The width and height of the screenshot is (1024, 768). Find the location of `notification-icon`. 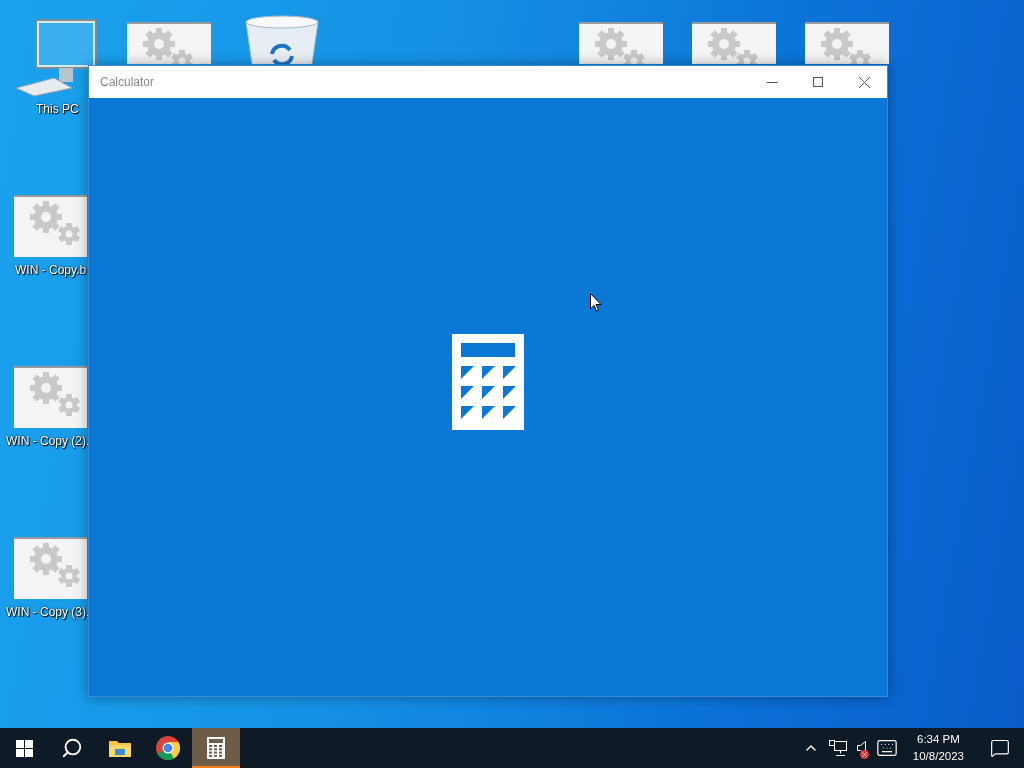

notification-icon is located at coordinates (1000, 748).